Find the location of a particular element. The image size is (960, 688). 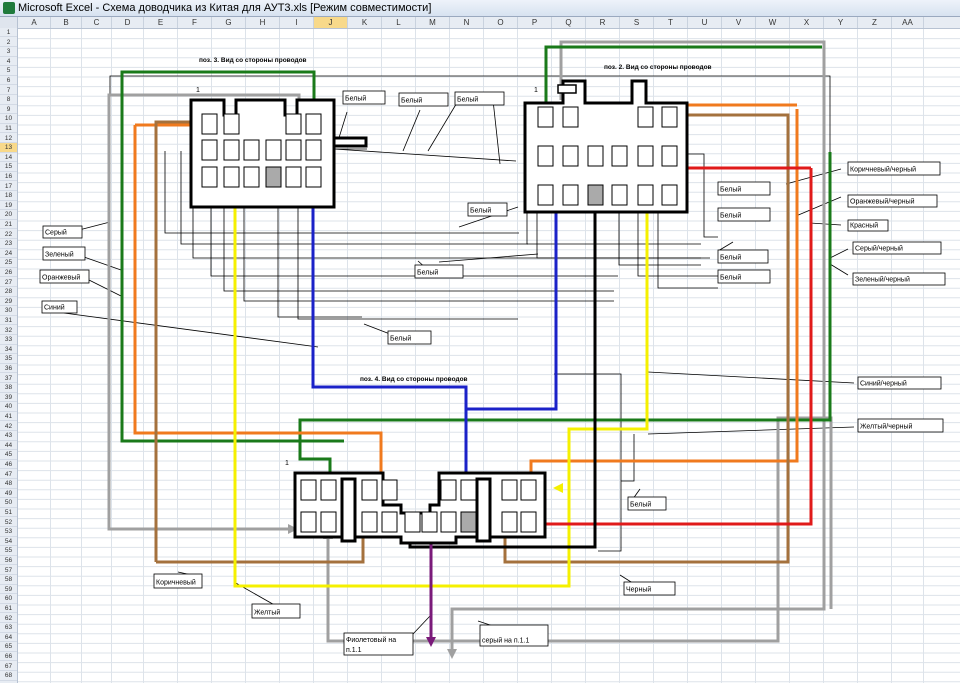

column-header-c: C is located at coordinates (97, 22).